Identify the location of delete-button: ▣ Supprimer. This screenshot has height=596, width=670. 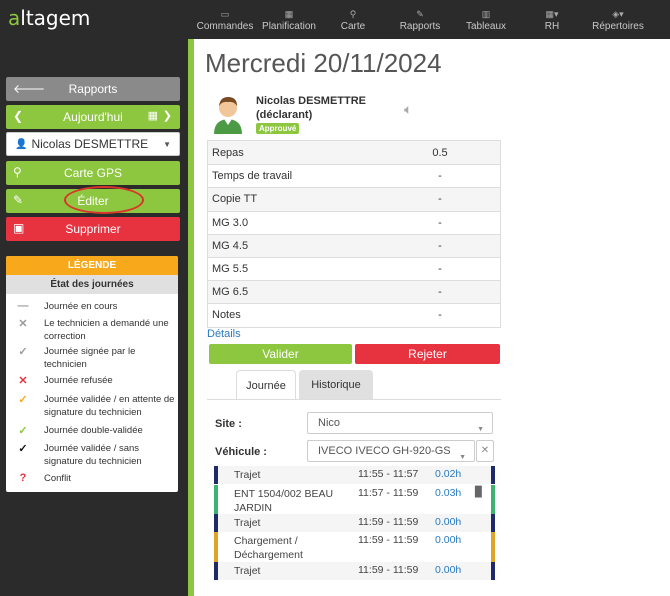
(93, 229).